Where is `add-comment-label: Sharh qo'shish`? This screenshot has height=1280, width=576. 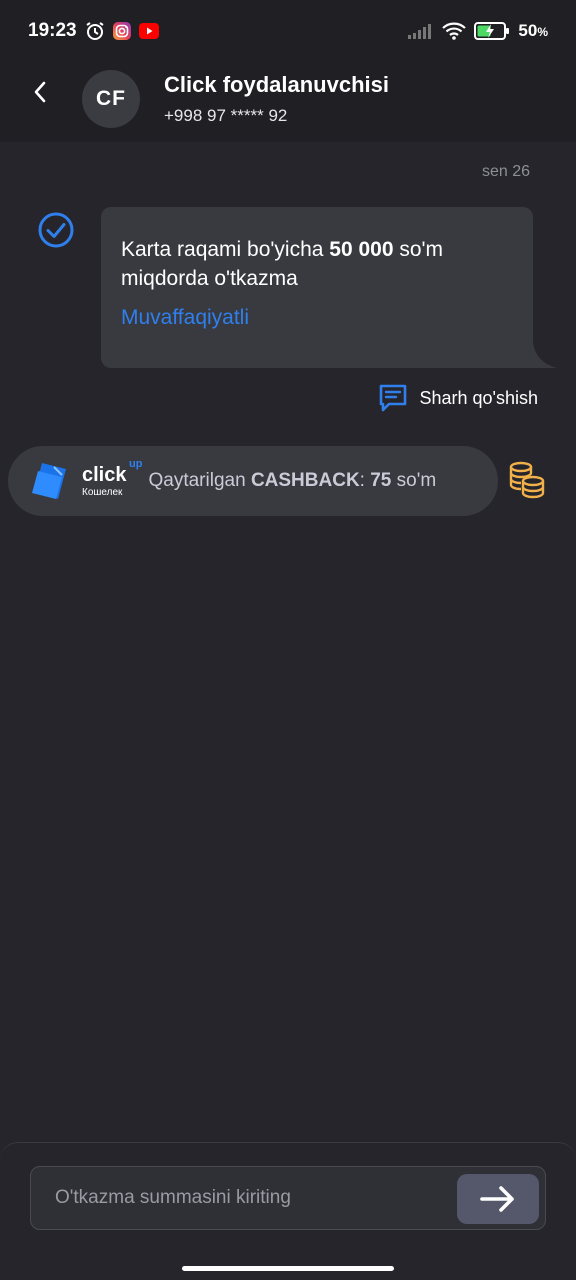
add-comment-label: Sharh qo'shish is located at coordinates (478, 397).